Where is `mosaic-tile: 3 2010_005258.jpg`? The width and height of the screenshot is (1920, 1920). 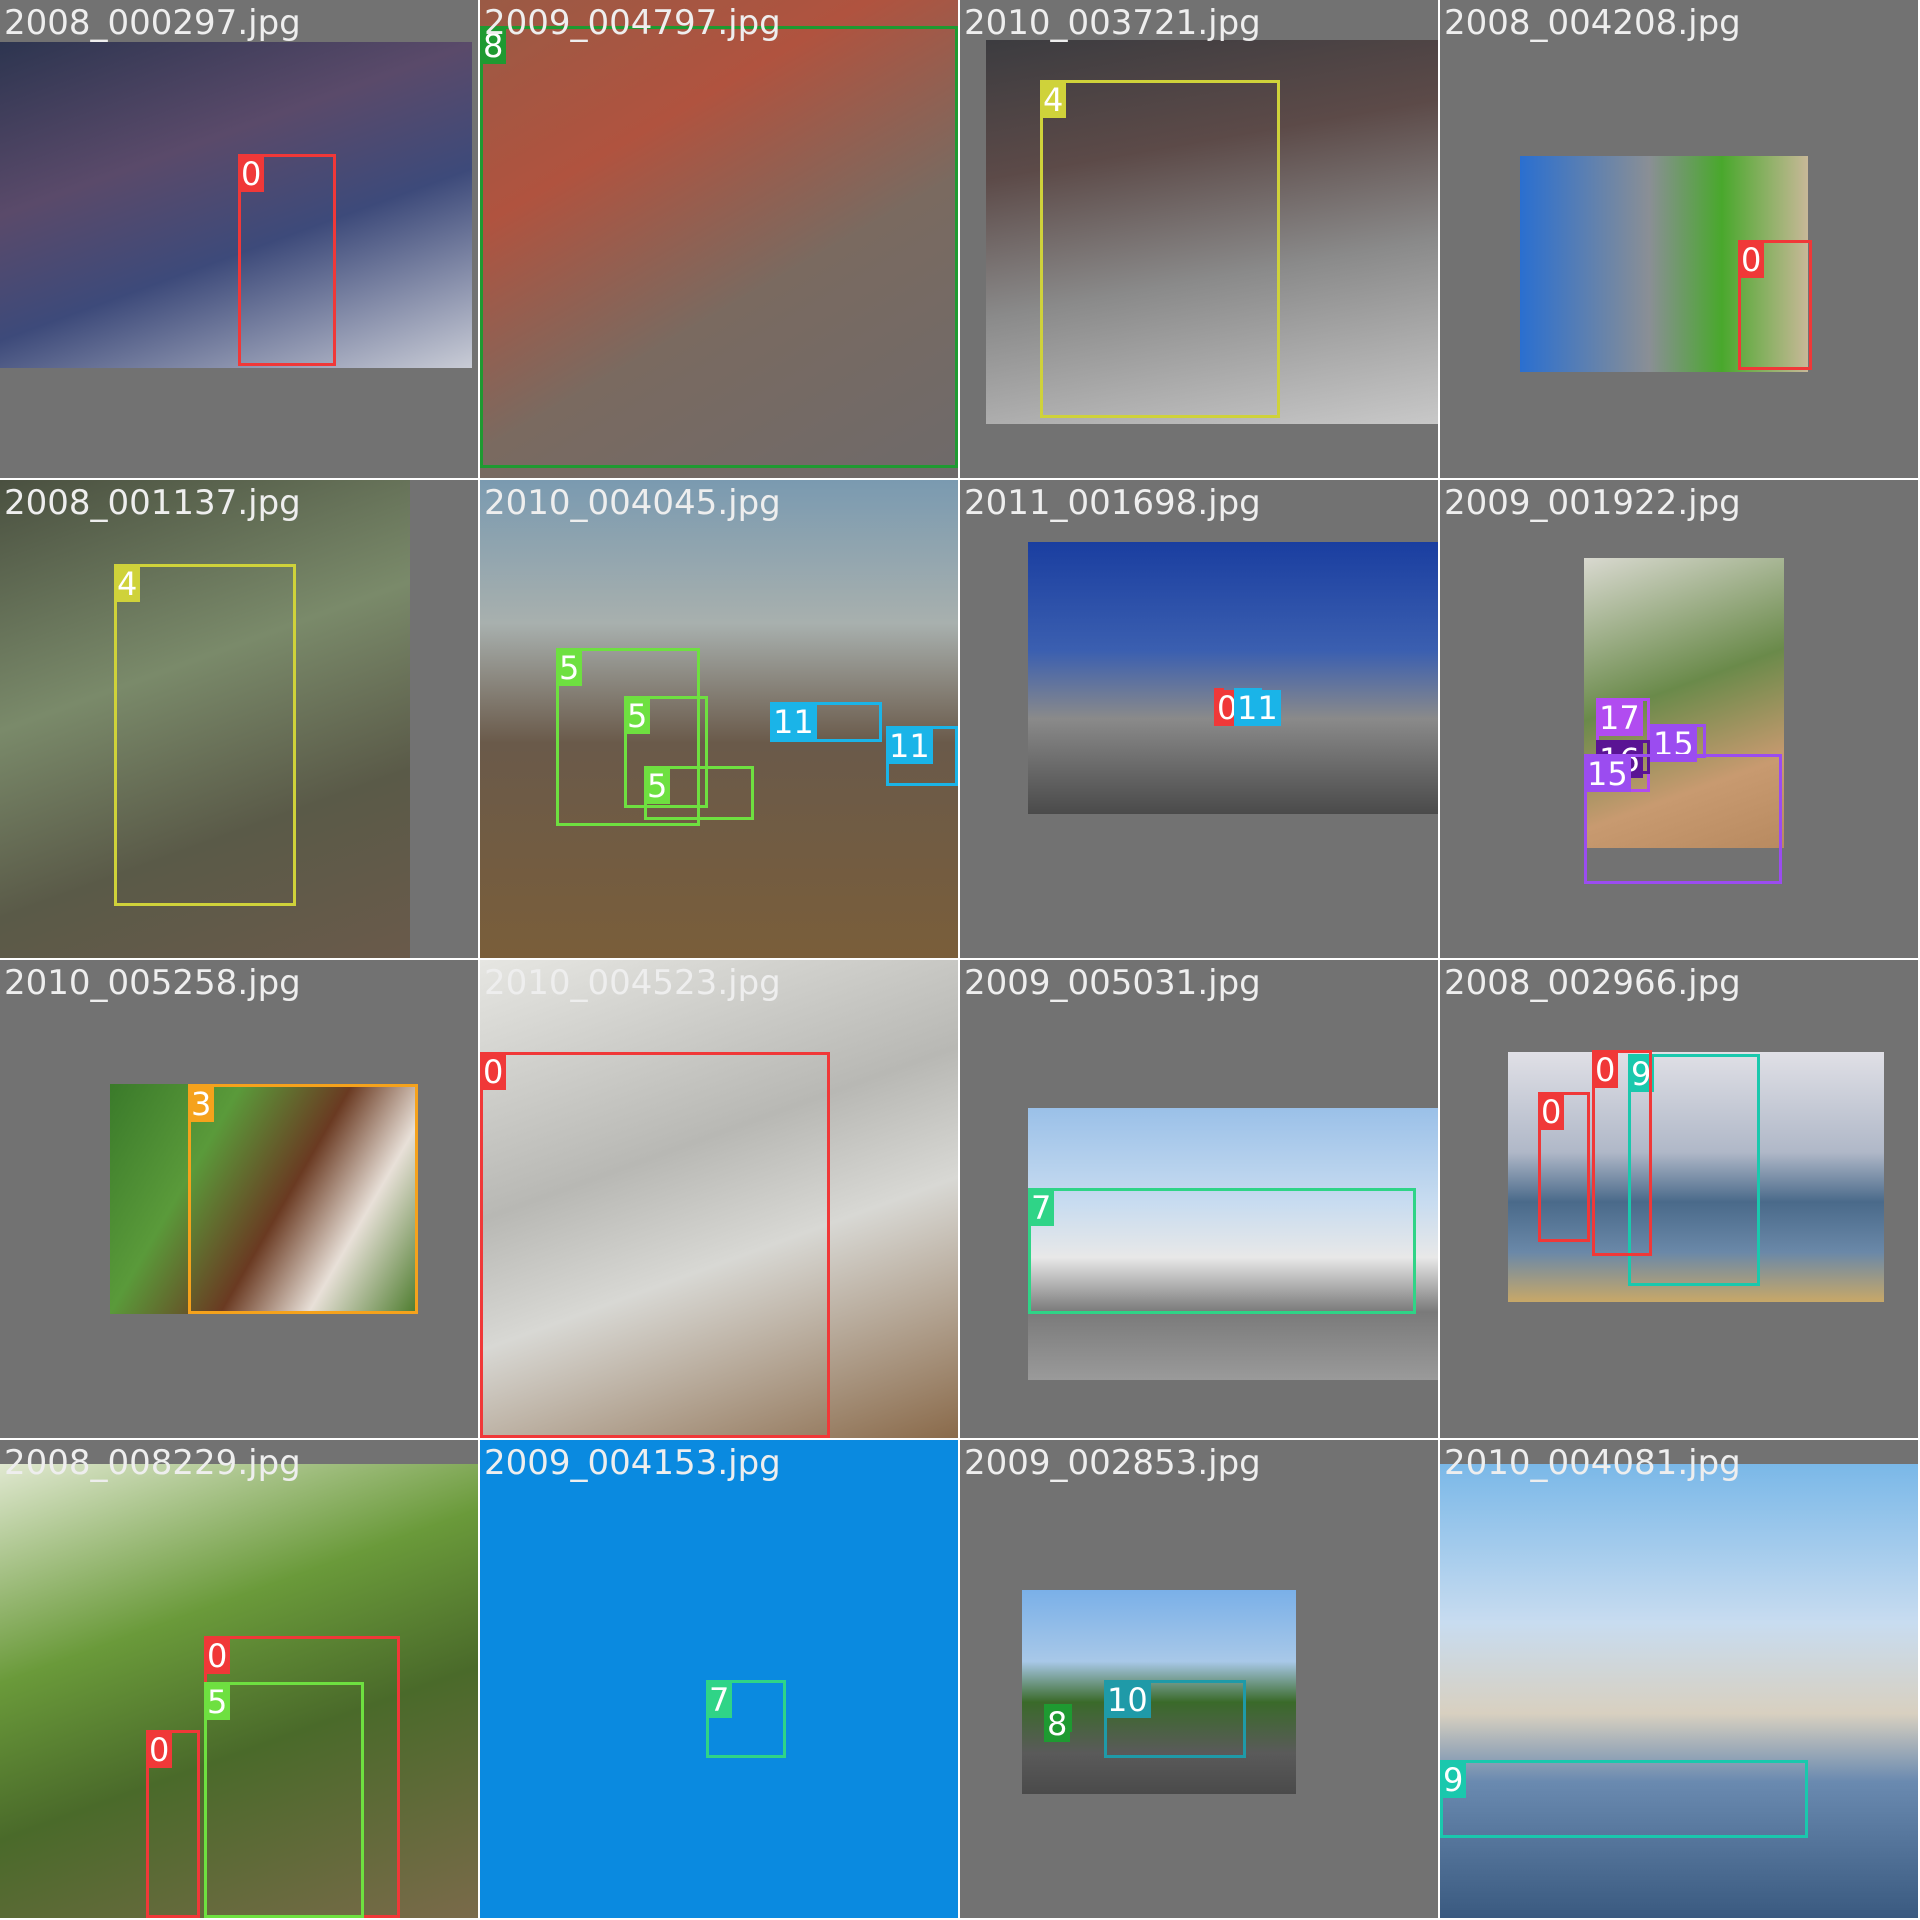
mosaic-tile: 3 2010_005258.jpg is located at coordinates (239, 1199).